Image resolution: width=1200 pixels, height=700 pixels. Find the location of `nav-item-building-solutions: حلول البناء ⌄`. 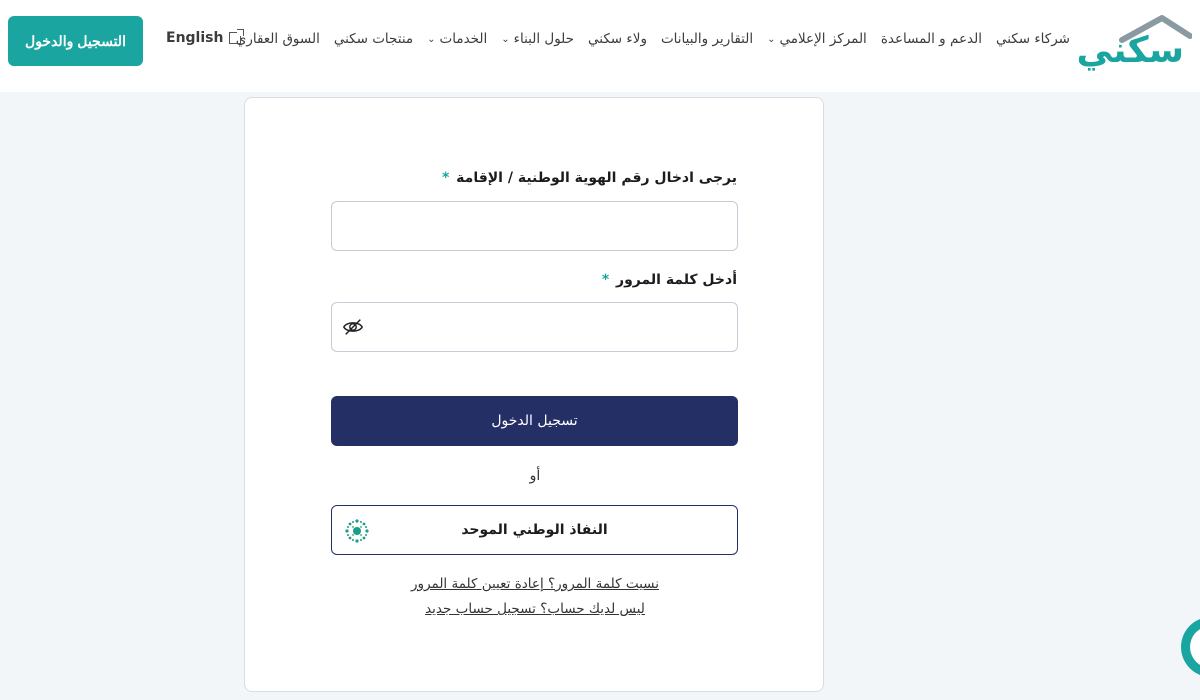

nav-item-building-solutions: حلول البناء ⌄ is located at coordinates (537, 39).